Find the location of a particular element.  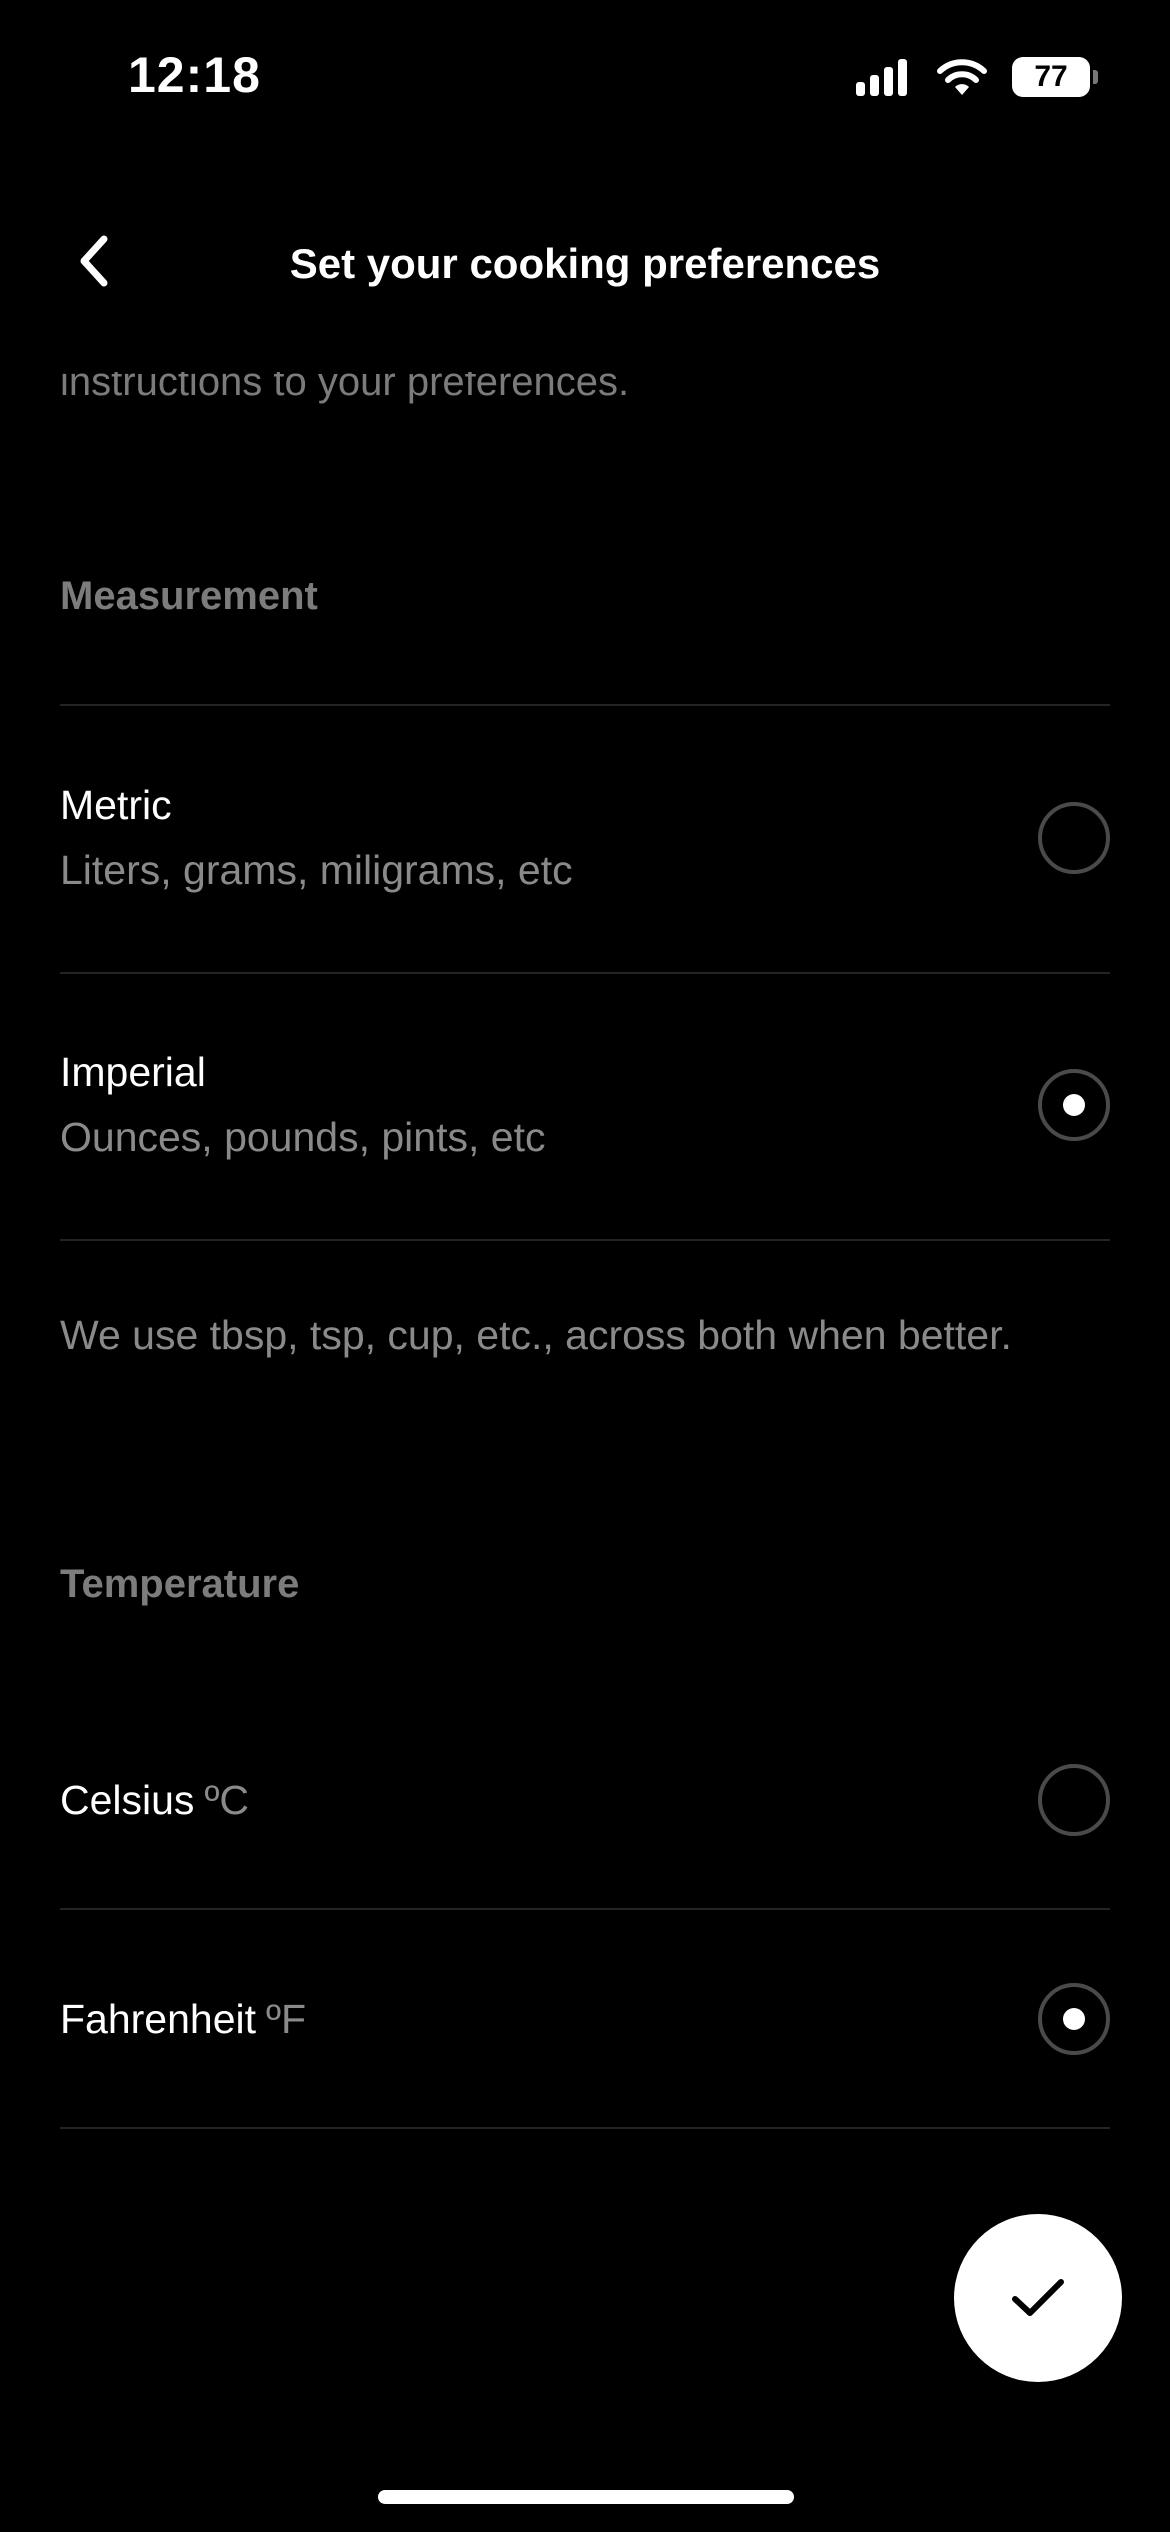

checkmark-icon is located at coordinates (1038, 2297).